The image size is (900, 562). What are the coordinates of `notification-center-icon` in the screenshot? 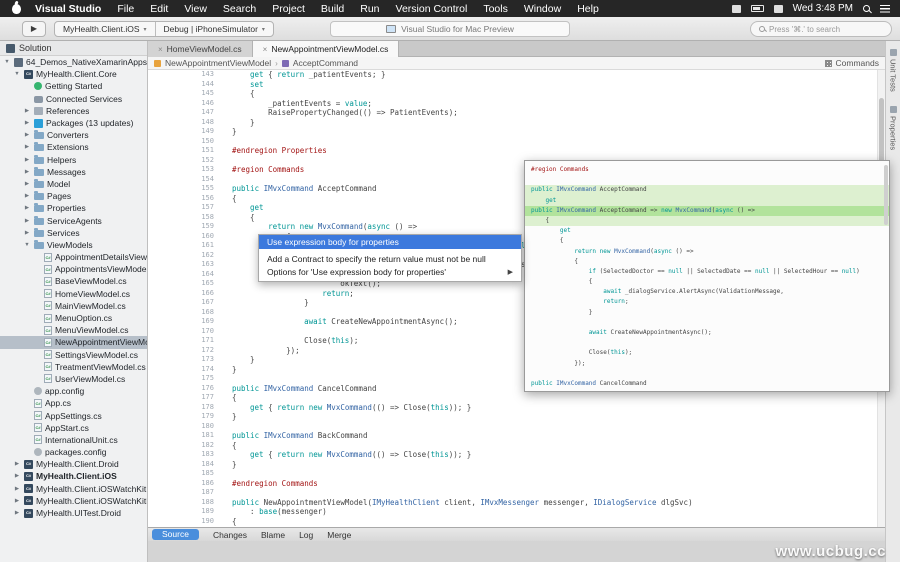 It's located at (885, 8).